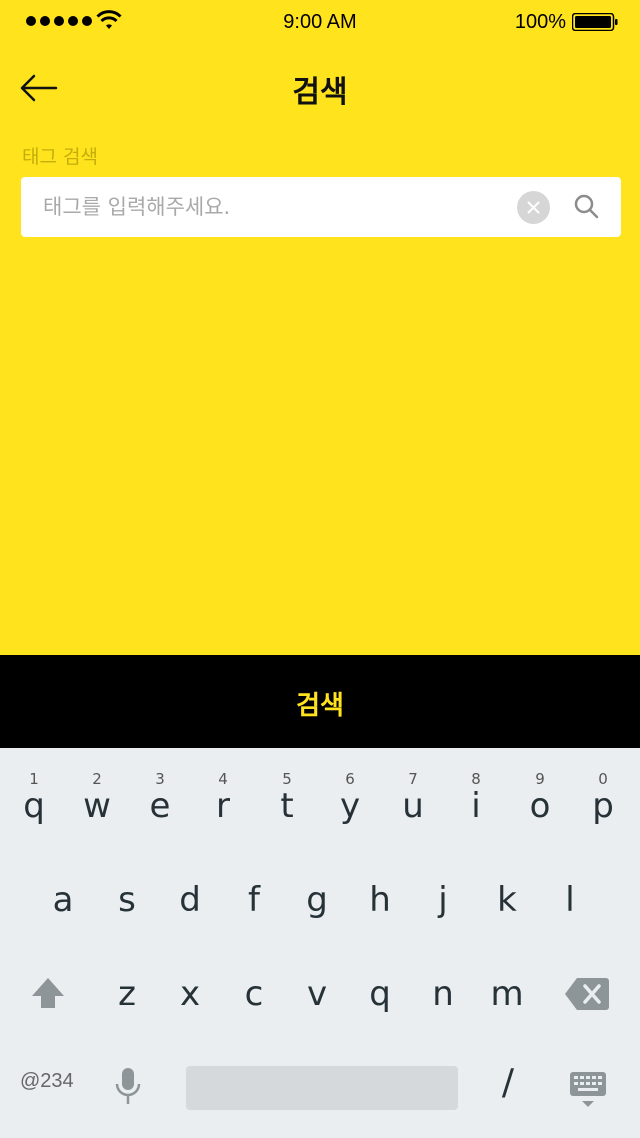  I want to click on submit-search-button: 검색, so click(320, 701).